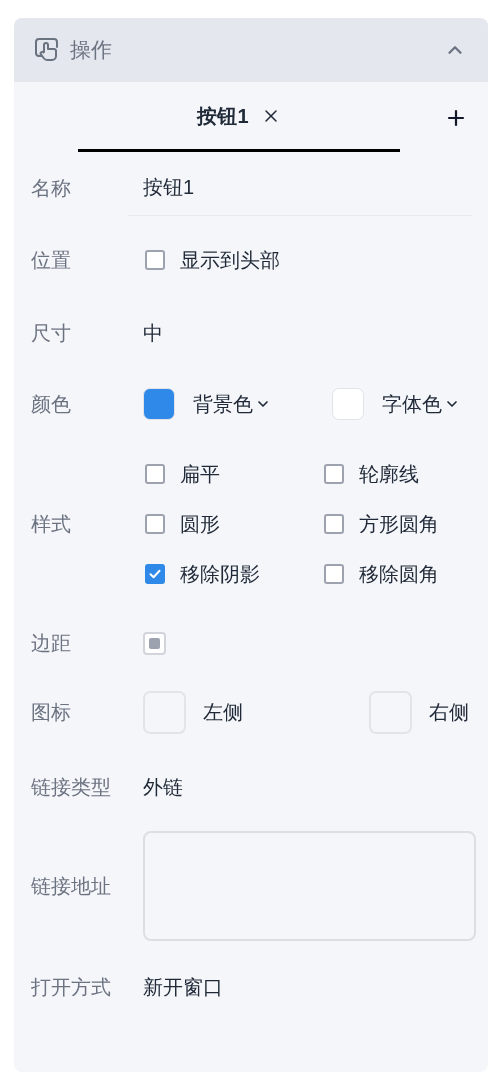  Describe the element at coordinates (223, 116) in the screenshot. I see `tab-label: 按钮1` at that location.